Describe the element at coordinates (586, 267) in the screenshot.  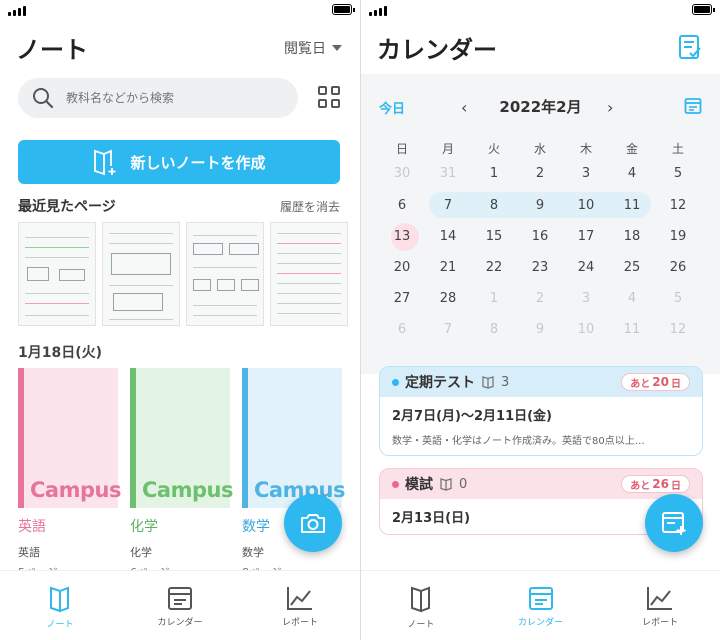
I see `calendar-day: 24` at that location.